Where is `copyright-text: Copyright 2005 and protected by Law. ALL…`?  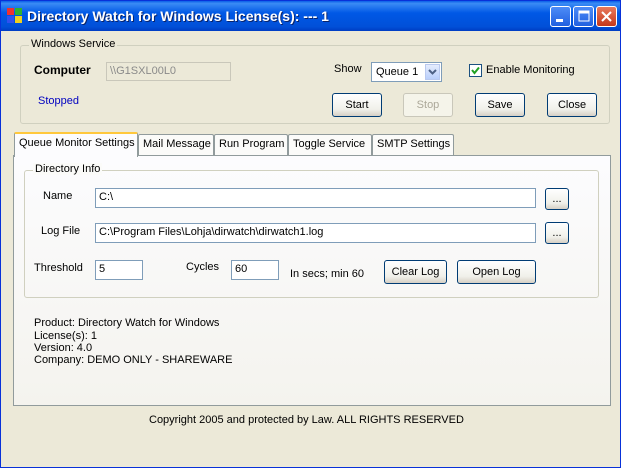 copyright-text: Copyright 2005 and protected by Law. ALL… is located at coordinates (306, 420).